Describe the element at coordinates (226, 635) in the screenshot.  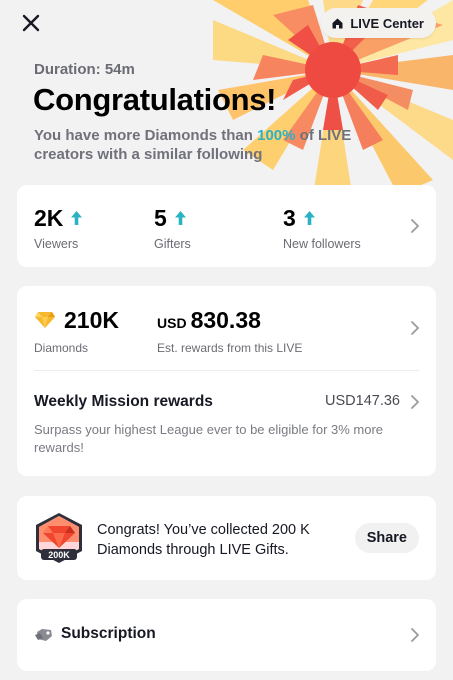
I see `subscription-row: Subscription` at that location.